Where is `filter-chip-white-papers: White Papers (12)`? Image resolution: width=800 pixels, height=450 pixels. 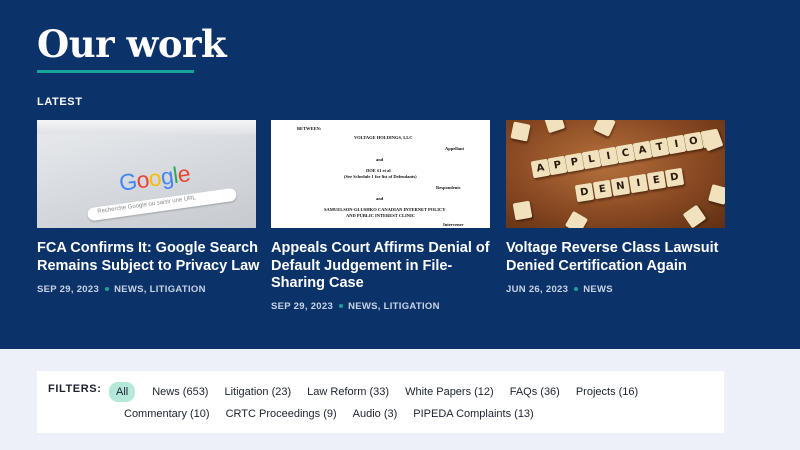
filter-chip-white-papers: White Papers (12) is located at coordinates (449, 392).